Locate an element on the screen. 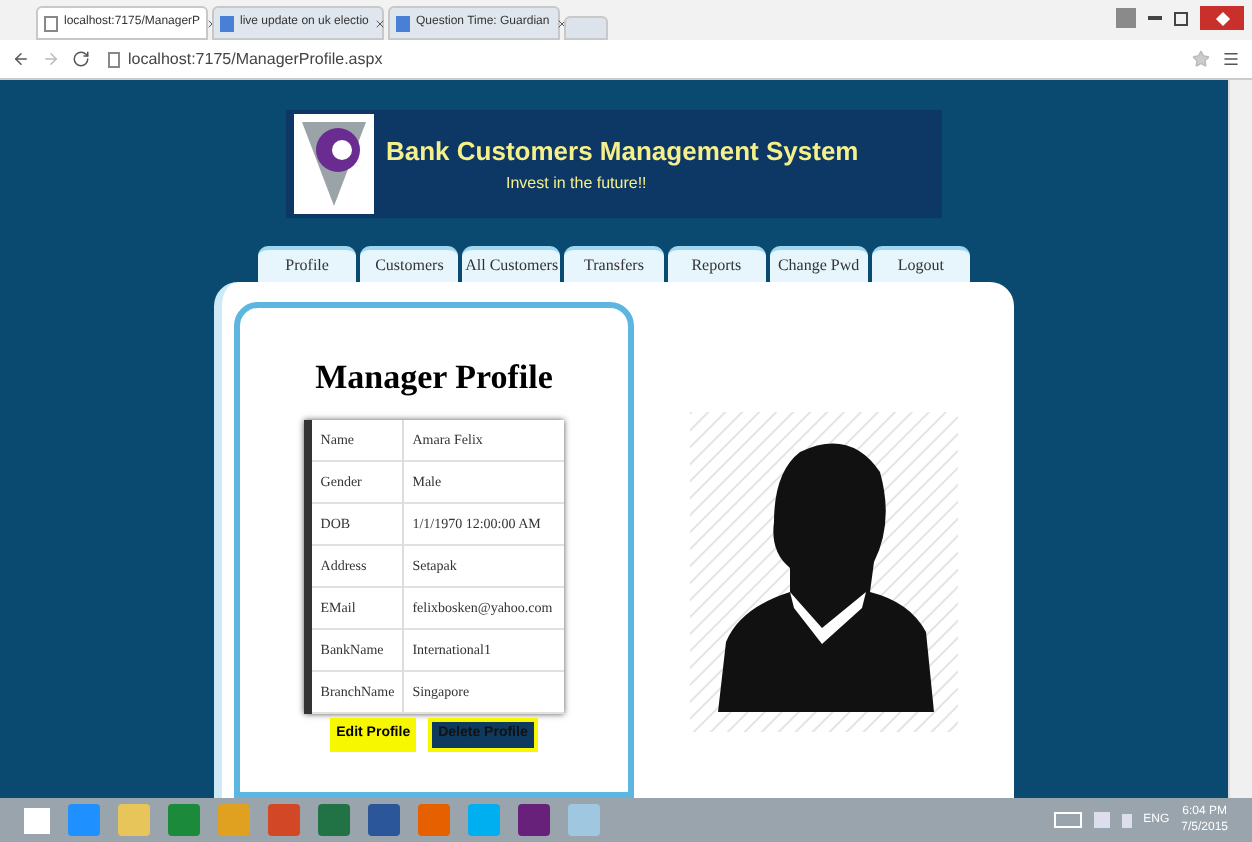 The image size is (1252, 842). restore-icon is located at coordinates (1181, 18).